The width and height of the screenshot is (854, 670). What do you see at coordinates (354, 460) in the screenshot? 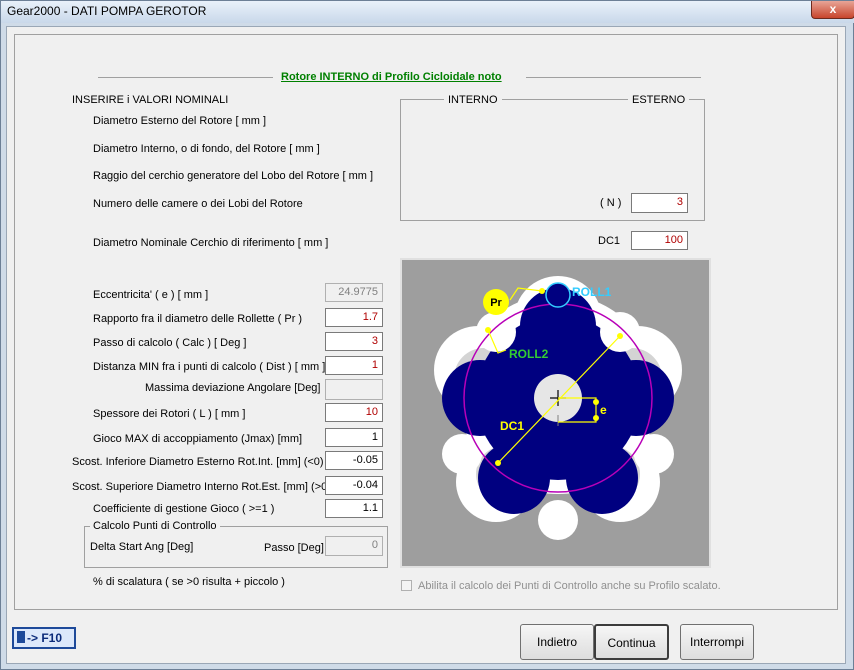
I see `scost-inferiore-input: -0.05` at bounding box center [354, 460].